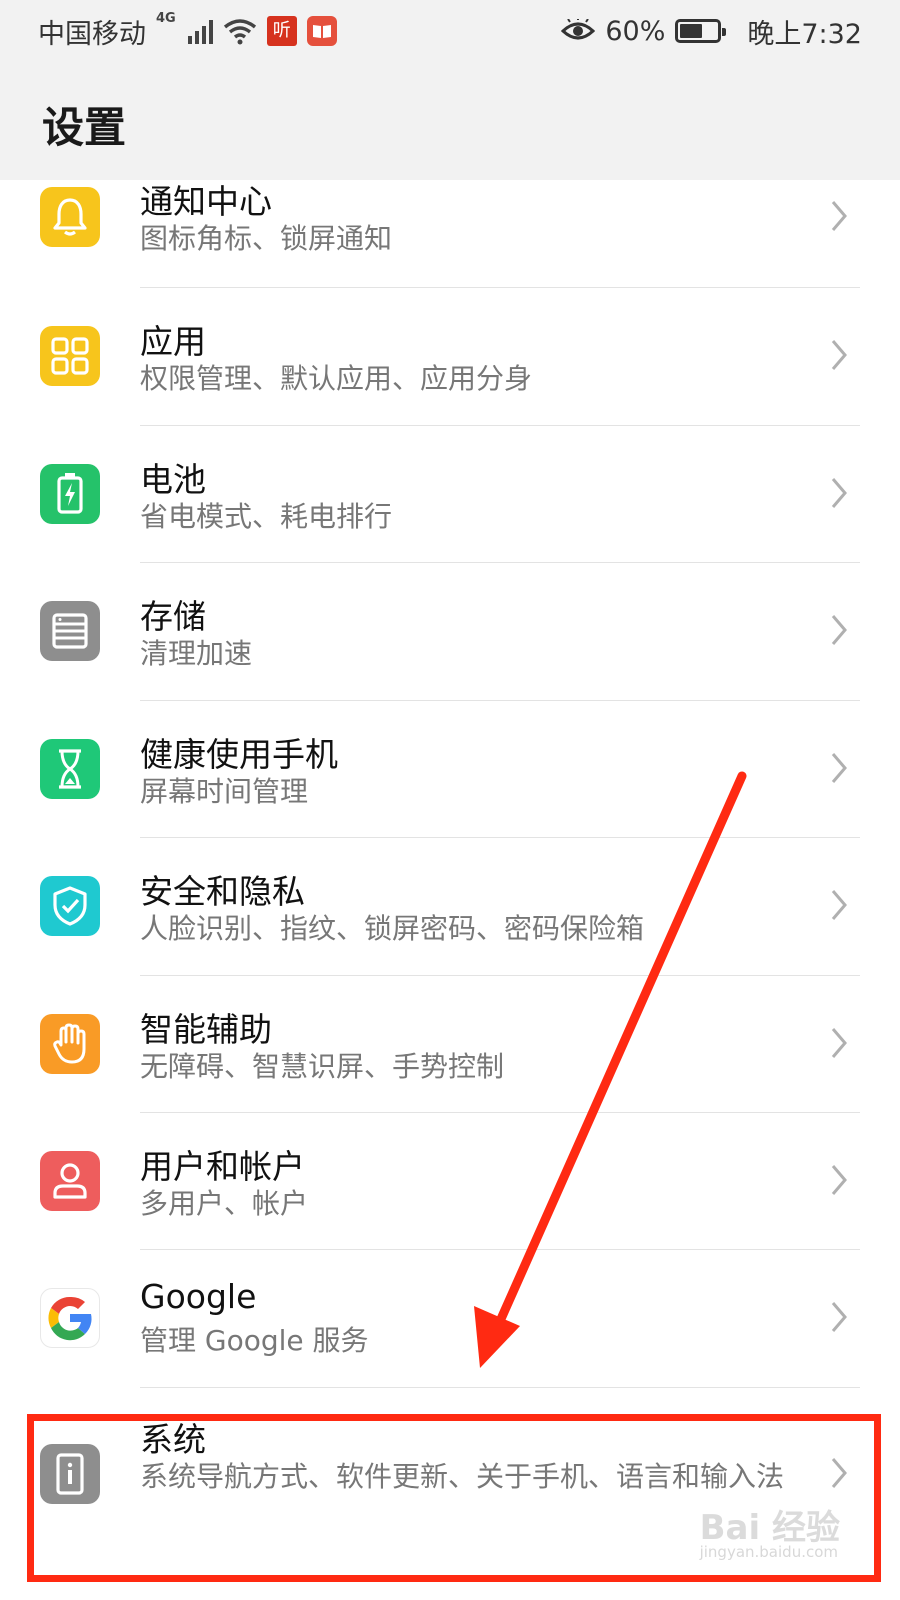 This screenshot has height=1600, width=900. Describe the element at coordinates (70, 494) in the screenshot. I see `battery-charging-icon` at that location.